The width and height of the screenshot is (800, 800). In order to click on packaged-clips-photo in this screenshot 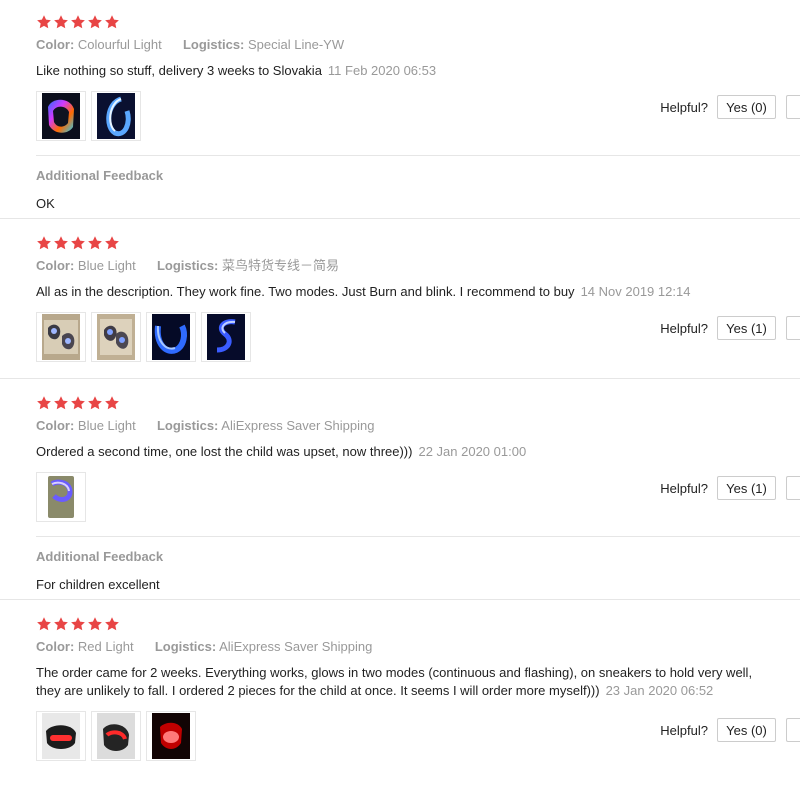, I will do `click(61, 337)`.